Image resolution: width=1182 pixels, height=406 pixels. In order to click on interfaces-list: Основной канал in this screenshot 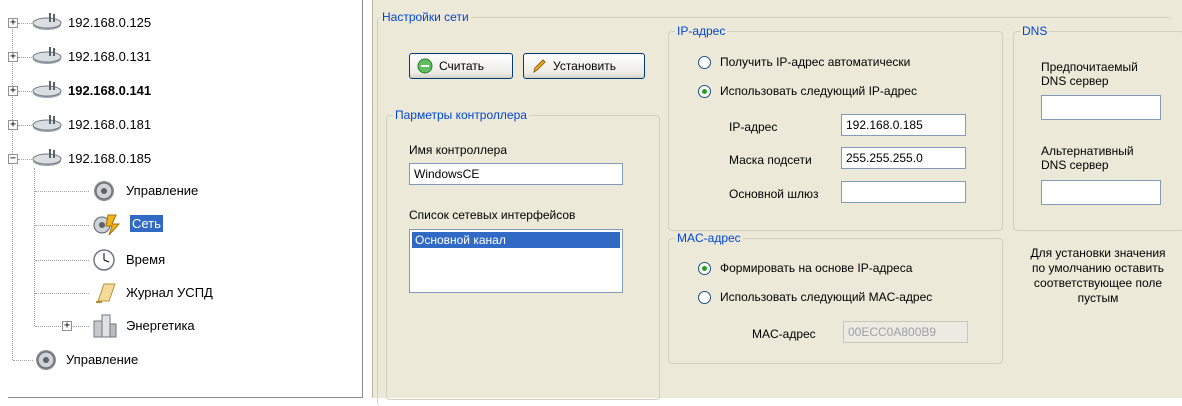, I will do `click(516, 261)`.